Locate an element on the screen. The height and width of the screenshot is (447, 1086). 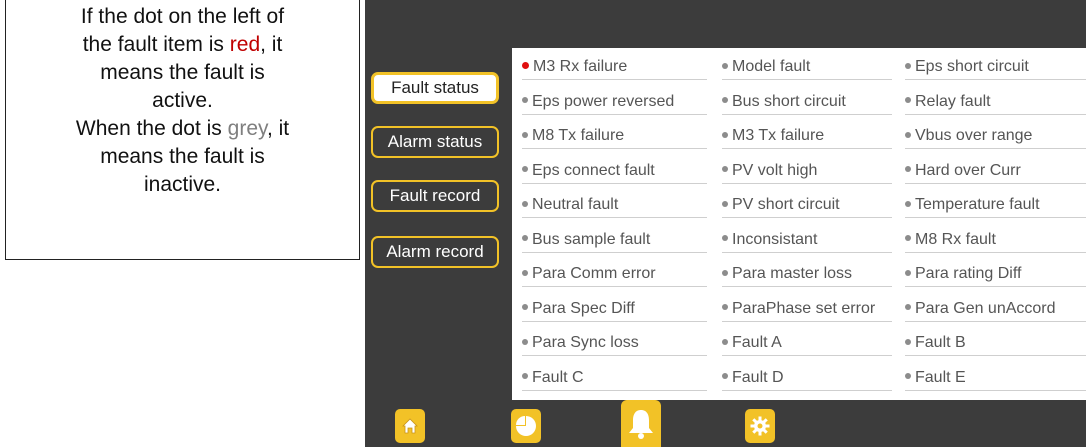
fault-item: Para Comm error is located at coordinates (614, 275).